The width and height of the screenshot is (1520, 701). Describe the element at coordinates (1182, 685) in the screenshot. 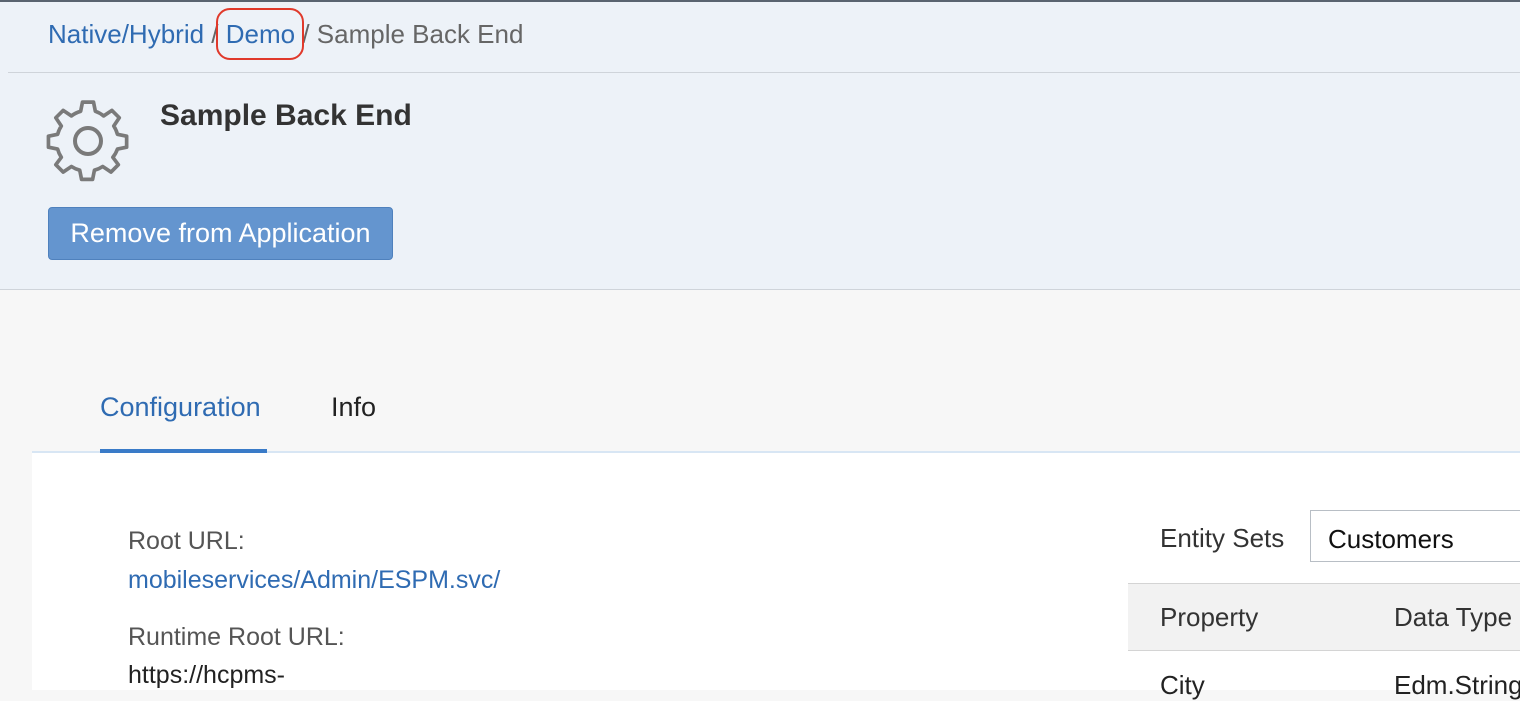

I see `table-cell-property: City` at that location.